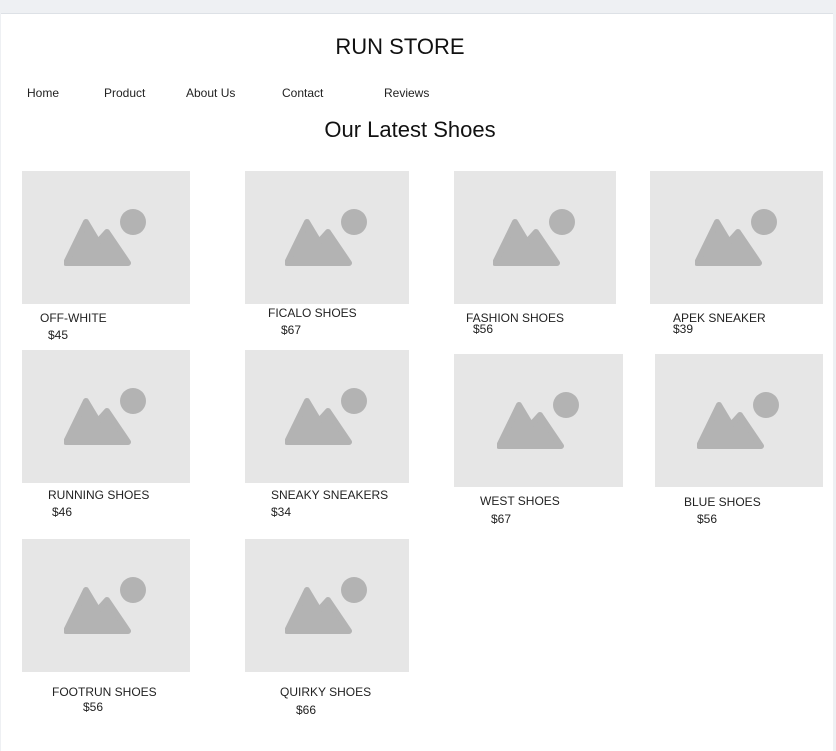 This screenshot has height=751, width=836. What do you see at coordinates (520, 501) in the screenshot?
I see `product-name: WEST SHOES` at bounding box center [520, 501].